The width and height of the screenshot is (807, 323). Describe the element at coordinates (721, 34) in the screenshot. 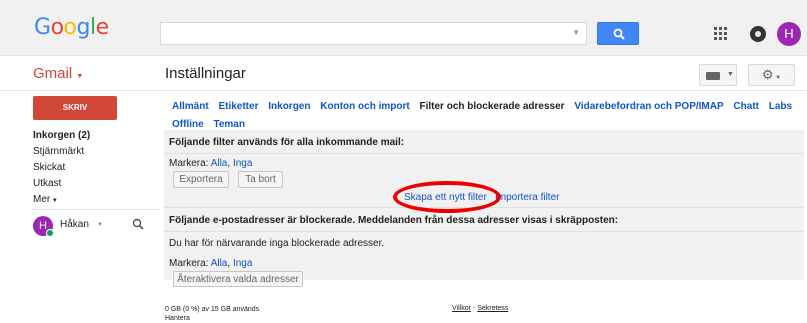

I see `apps-grid-icon` at that location.